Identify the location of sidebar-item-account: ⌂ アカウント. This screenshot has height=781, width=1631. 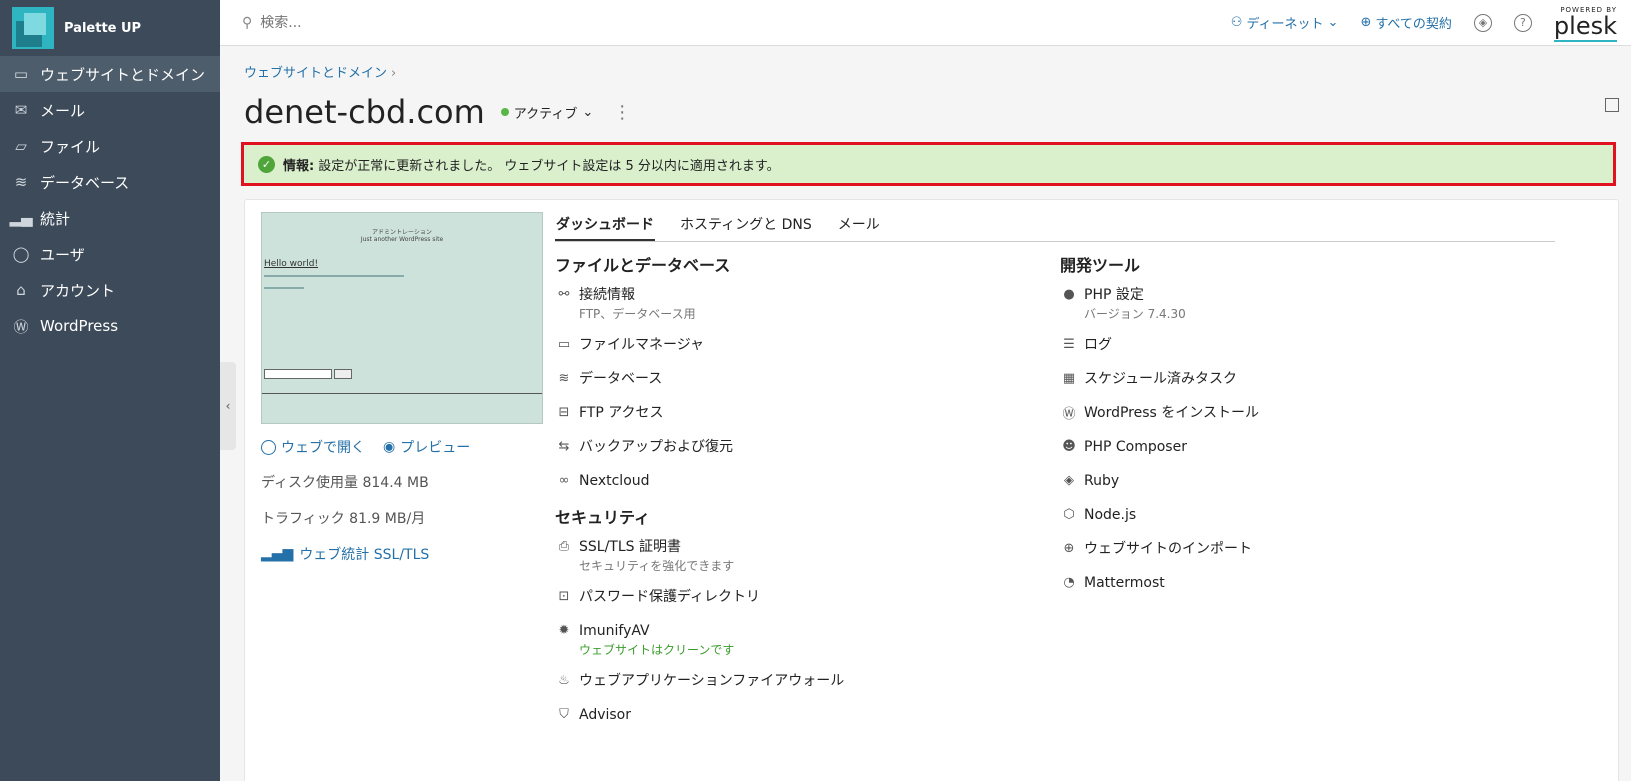
(110, 290).